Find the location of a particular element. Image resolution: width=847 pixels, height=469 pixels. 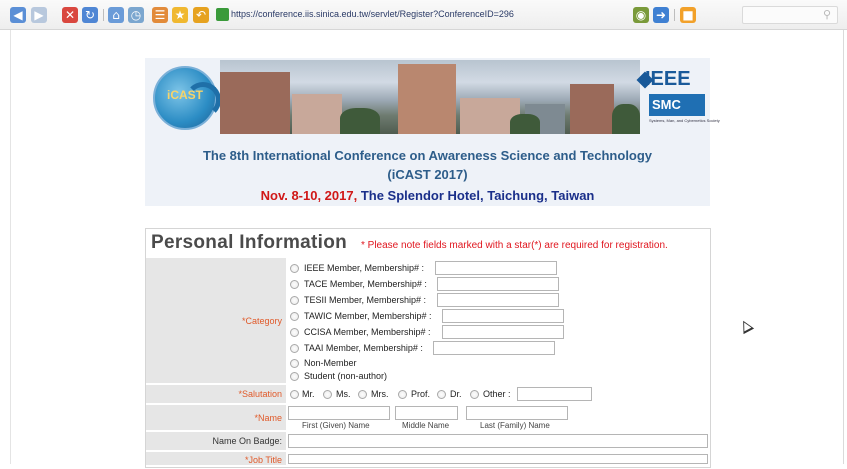

middle-name-caption: Middle Name is located at coordinates (426, 425).